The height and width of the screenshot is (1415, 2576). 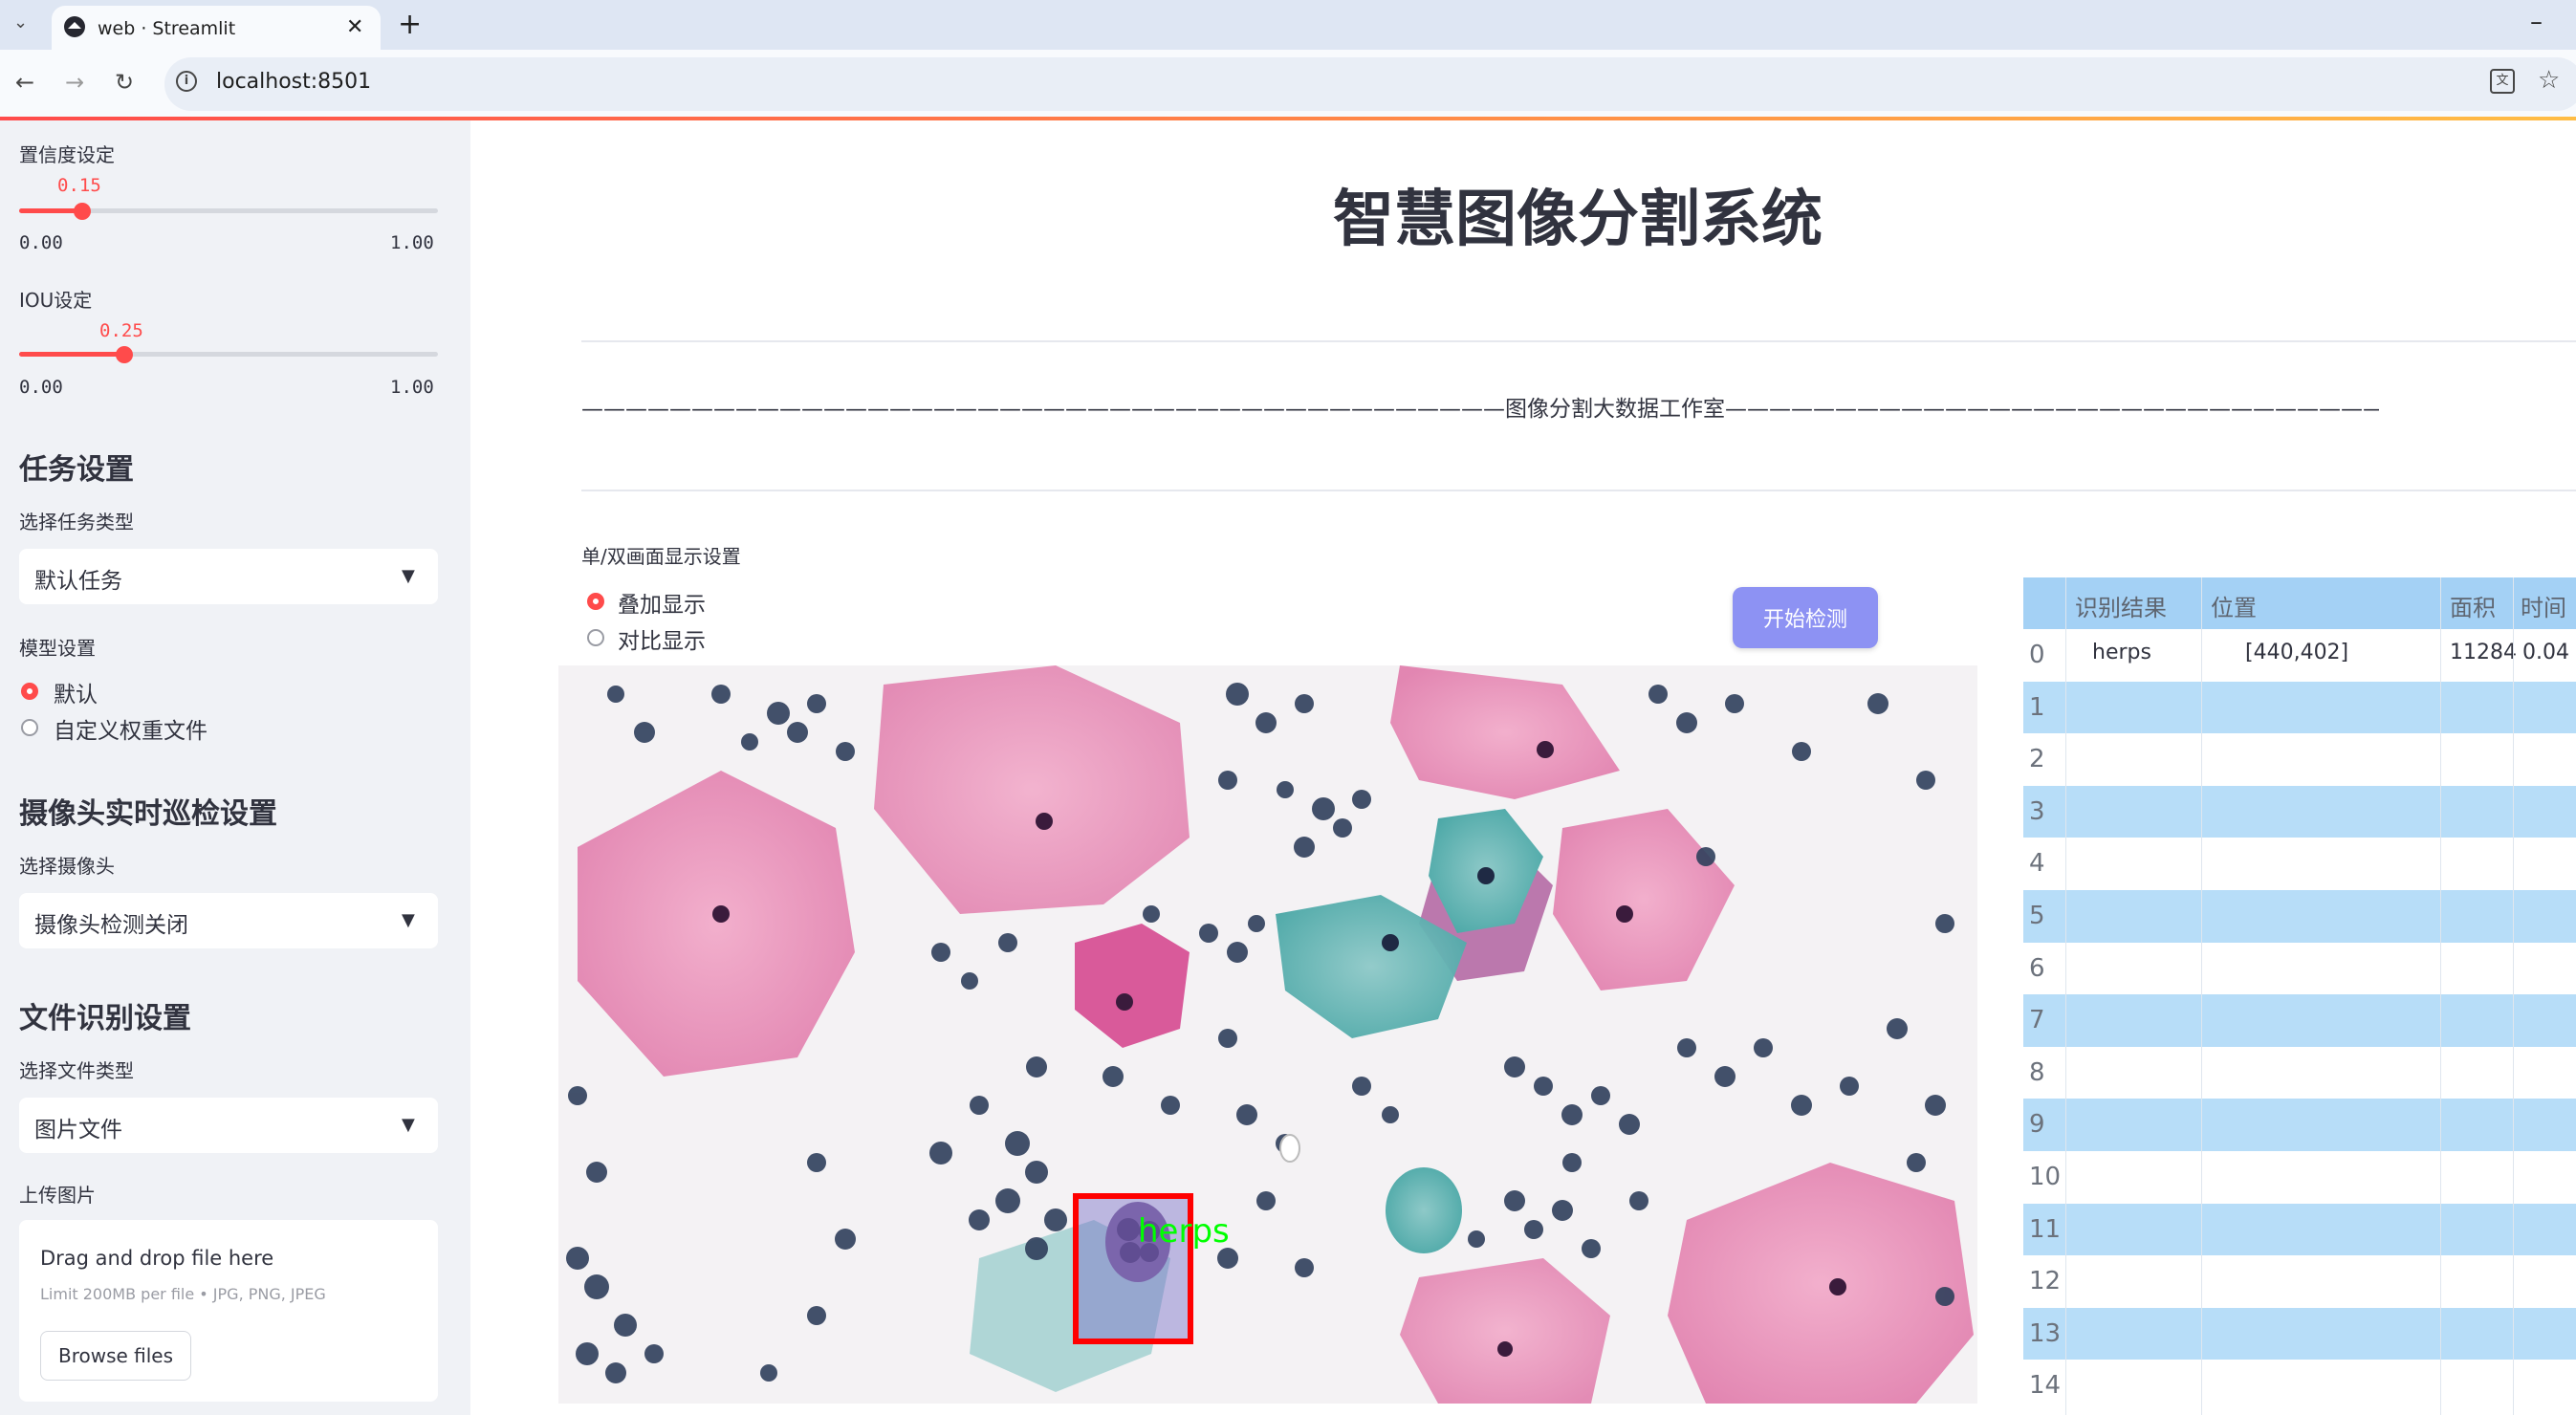 I want to click on translate-icon: 文, so click(x=2502, y=81).